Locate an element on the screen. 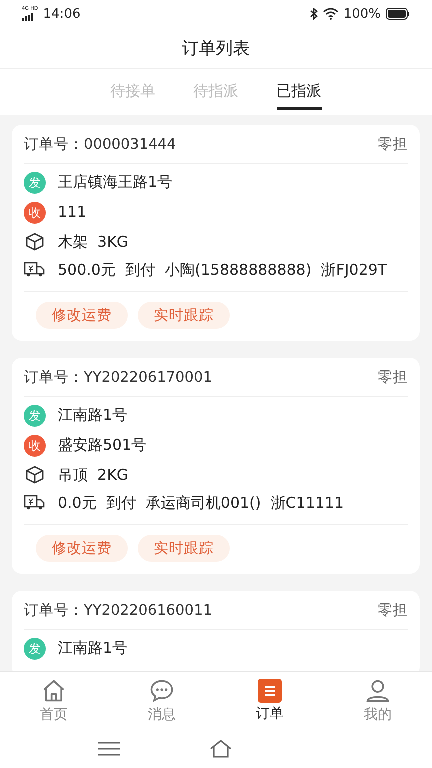 The image size is (432, 768). nav-tab: 消息 is located at coordinates (162, 701).